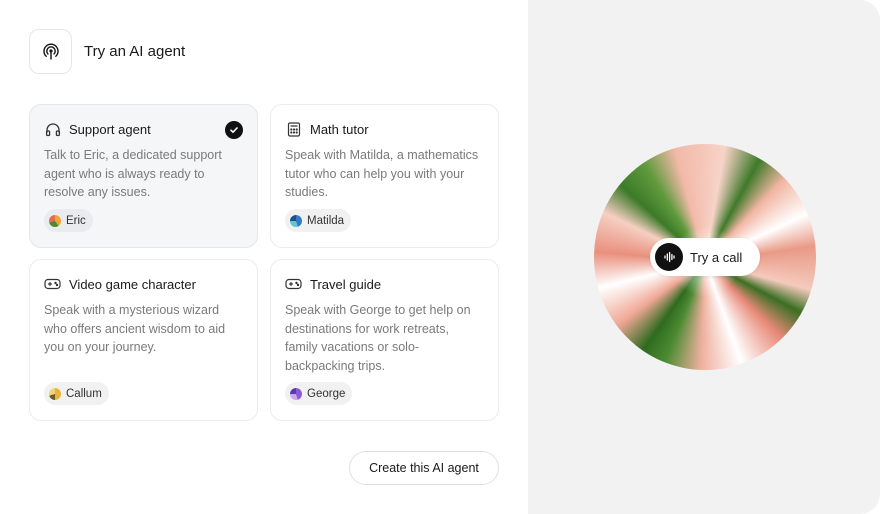 The width and height of the screenshot is (880, 514). I want to click on calculator-icon, so click(293, 129).